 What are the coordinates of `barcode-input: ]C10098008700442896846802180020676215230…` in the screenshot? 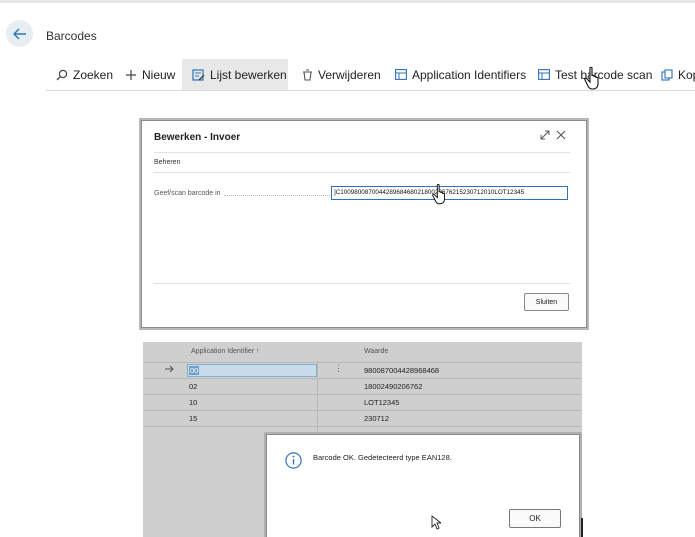 It's located at (449, 193).